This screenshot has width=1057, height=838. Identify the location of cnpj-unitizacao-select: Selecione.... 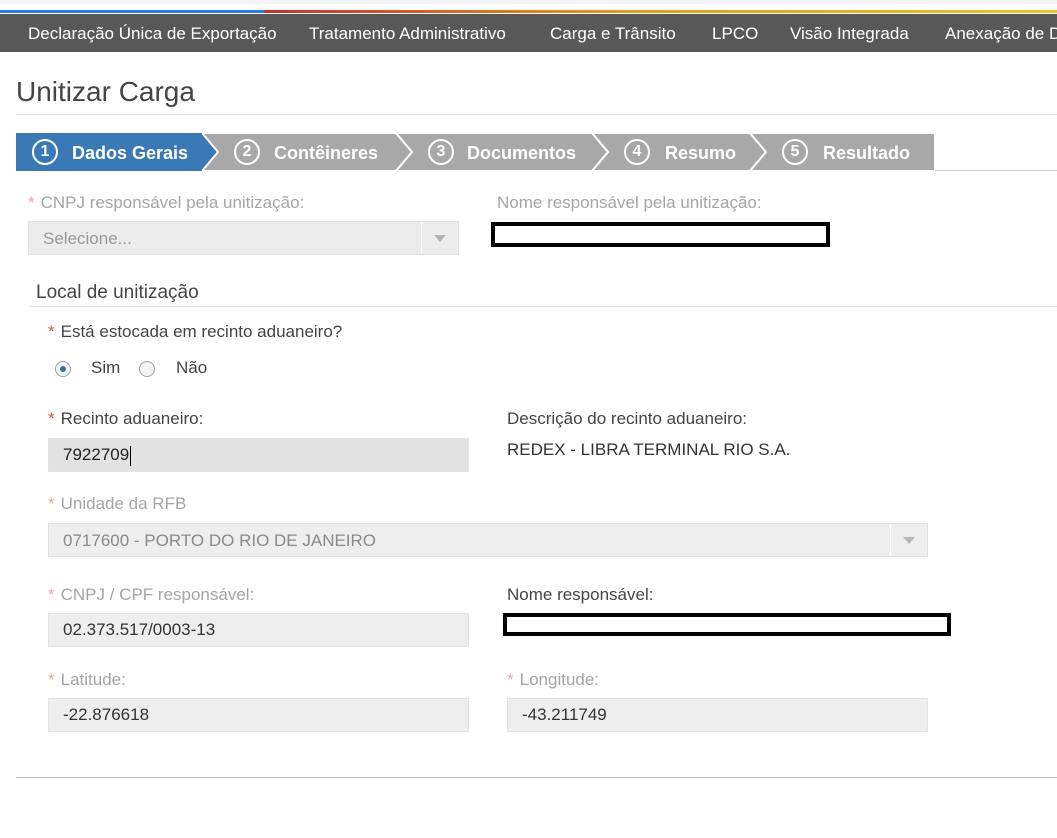
(243, 238).